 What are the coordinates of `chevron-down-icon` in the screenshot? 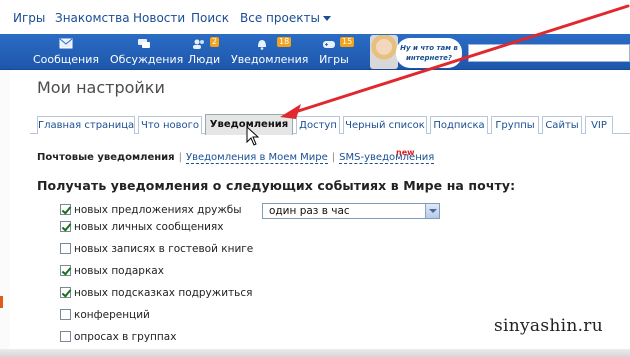 It's located at (326, 18).